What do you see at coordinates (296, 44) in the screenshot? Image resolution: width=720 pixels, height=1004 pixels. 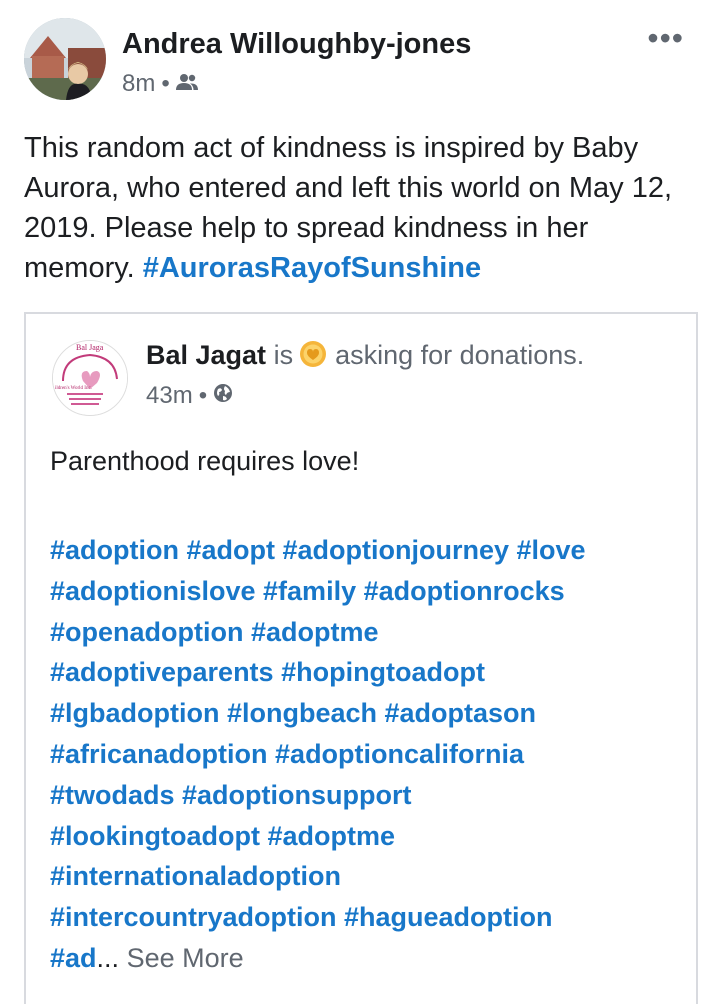 I see `author-name: Andrea Willoughby-jones` at bounding box center [296, 44].